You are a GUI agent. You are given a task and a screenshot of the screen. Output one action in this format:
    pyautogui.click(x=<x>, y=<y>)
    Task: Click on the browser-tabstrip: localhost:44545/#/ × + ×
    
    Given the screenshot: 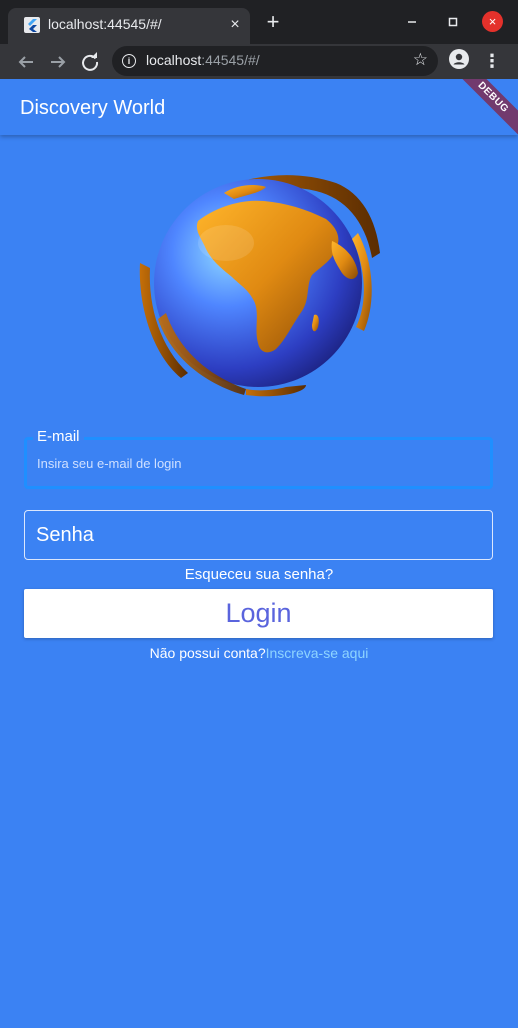 What is the action you would take?
    pyautogui.click(x=259, y=22)
    